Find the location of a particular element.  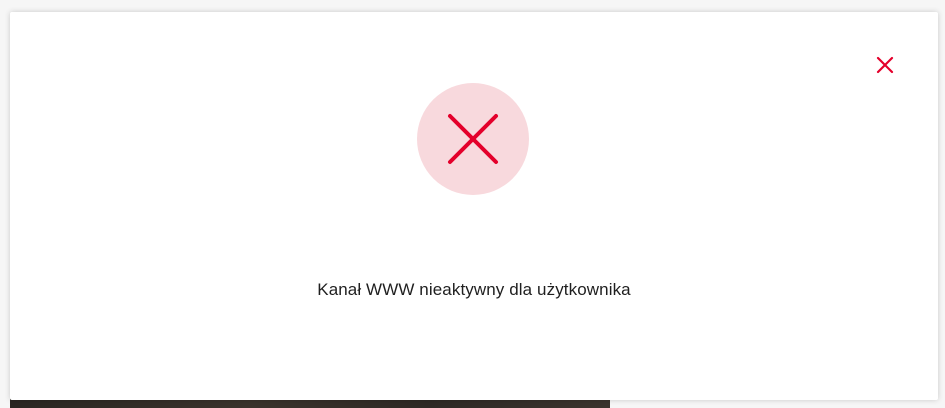

close-button is located at coordinates (885, 65).